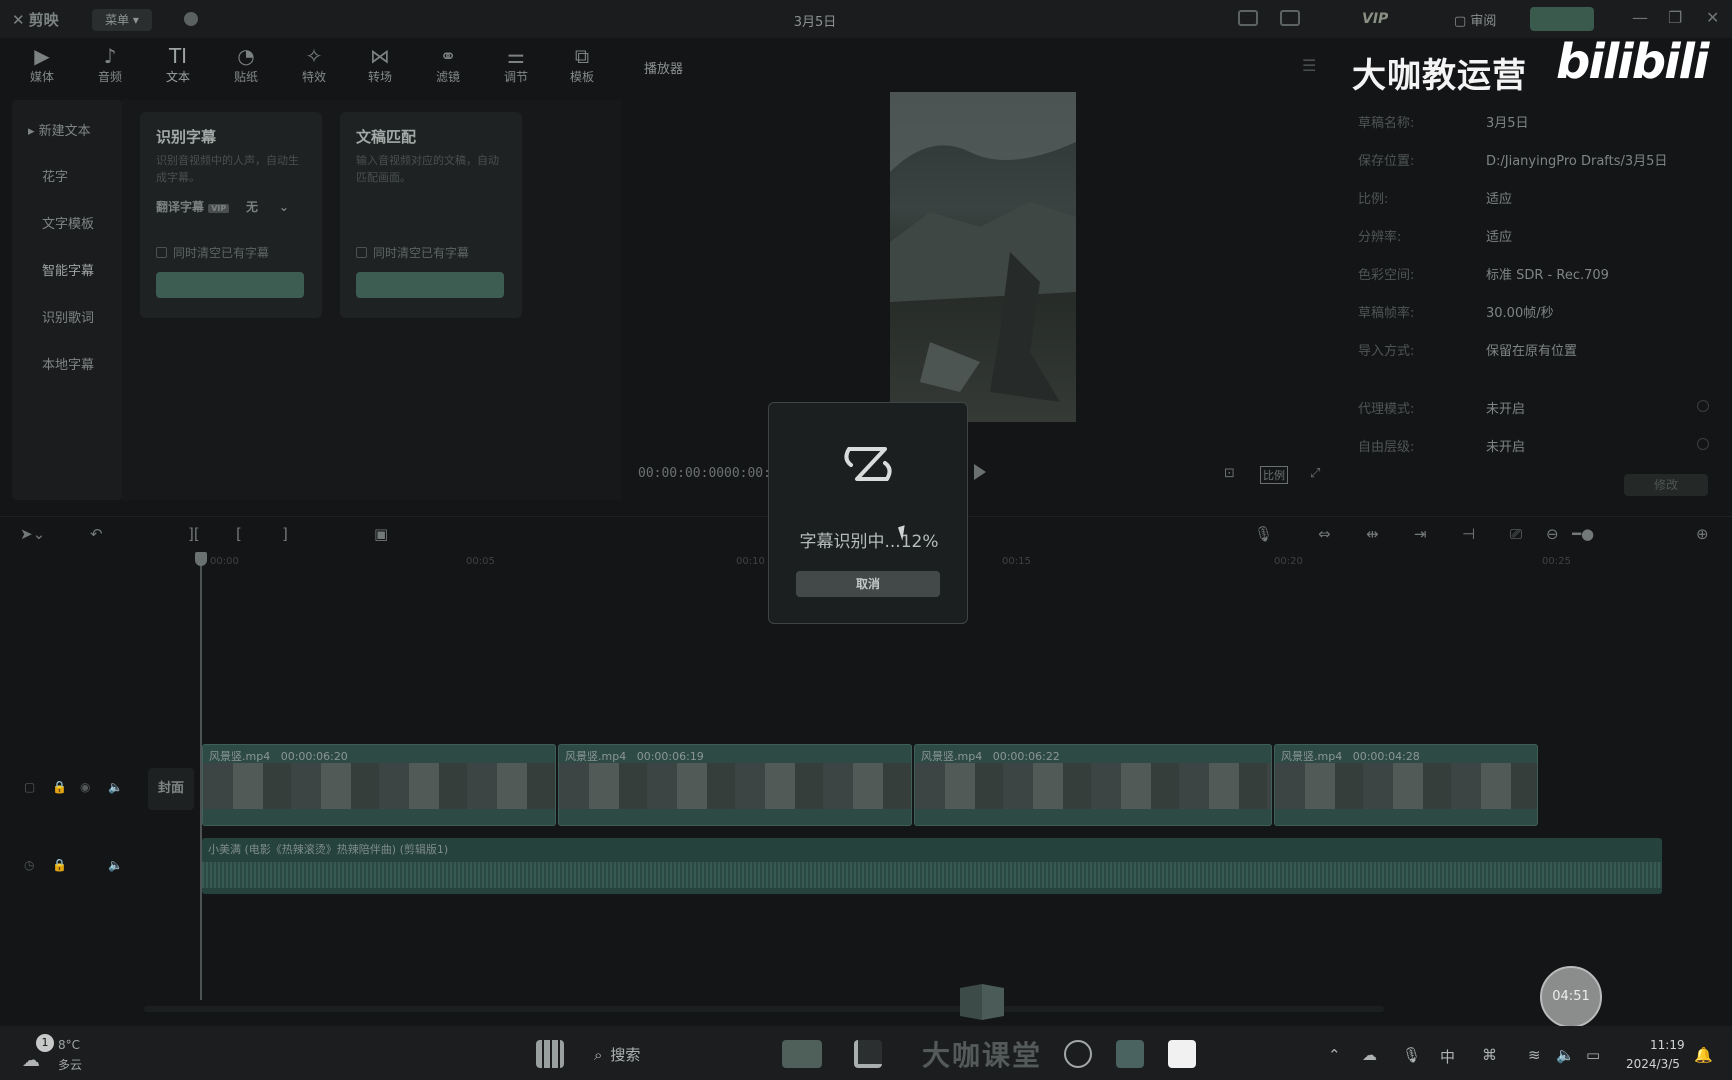 This screenshot has height=1080, width=1732. What do you see at coordinates (1552, 534) in the screenshot?
I see `zoom-out-icon: ⊖` at bounding box center [1552, 534].